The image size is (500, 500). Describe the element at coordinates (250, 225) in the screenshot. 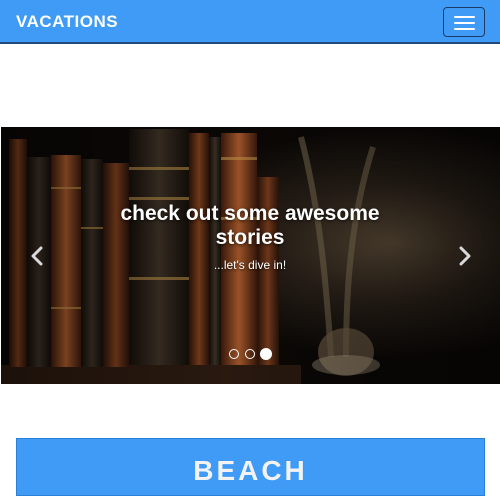

I see `carousel-caption-title: check out some awesome stories` at that location.